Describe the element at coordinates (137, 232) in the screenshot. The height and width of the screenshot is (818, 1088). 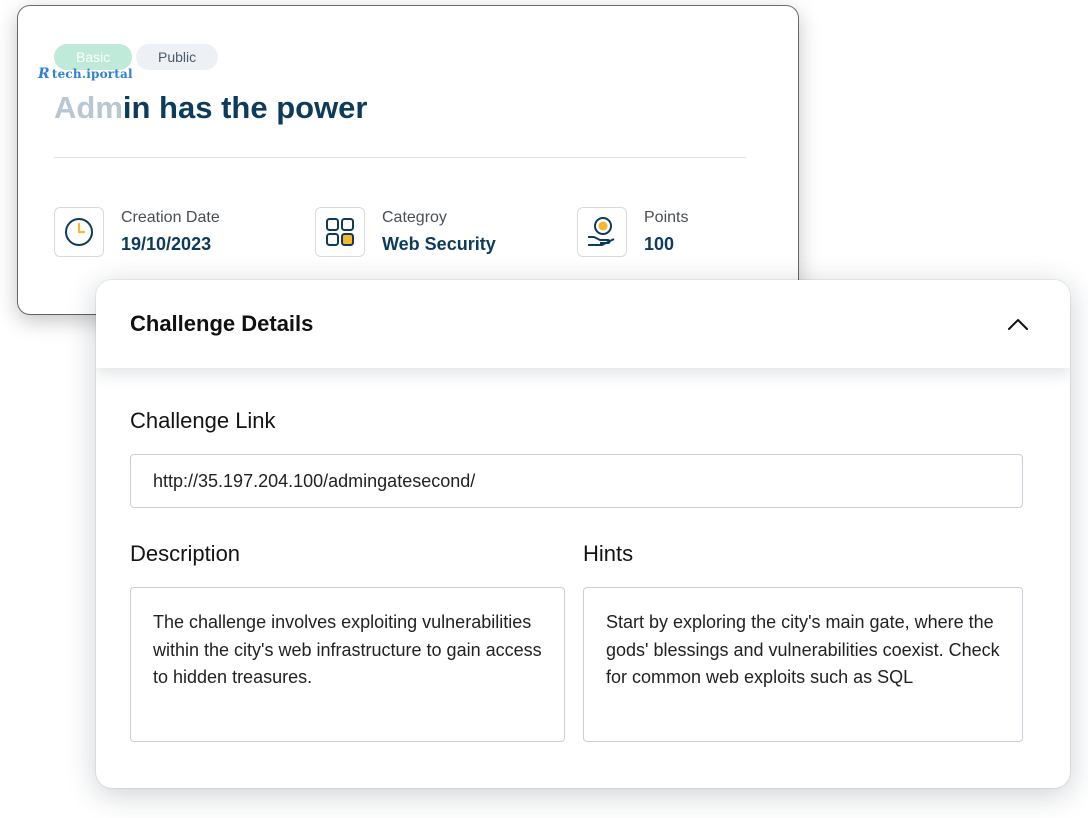
I see `meta-creation-date: Creation Date 19/10/2023` at that location.